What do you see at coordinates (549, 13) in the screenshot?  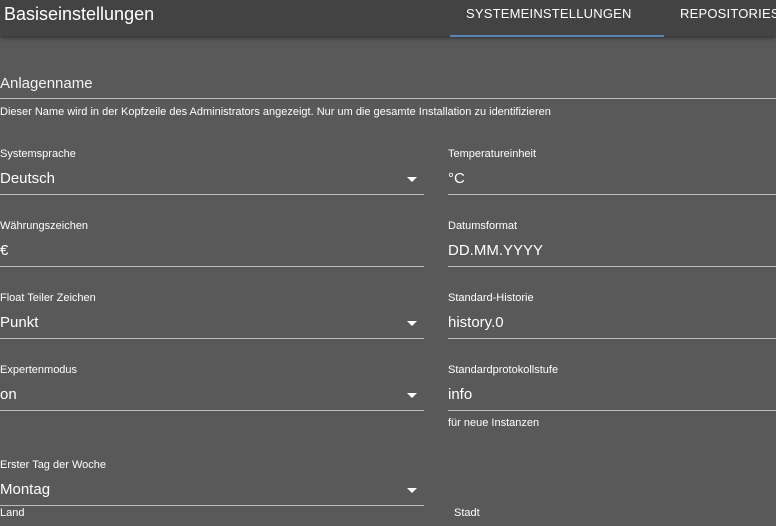 I see `tab-systemeinstellungen: SYSTEMEINSTELLUNGEN` at bounding box center [549, 13].